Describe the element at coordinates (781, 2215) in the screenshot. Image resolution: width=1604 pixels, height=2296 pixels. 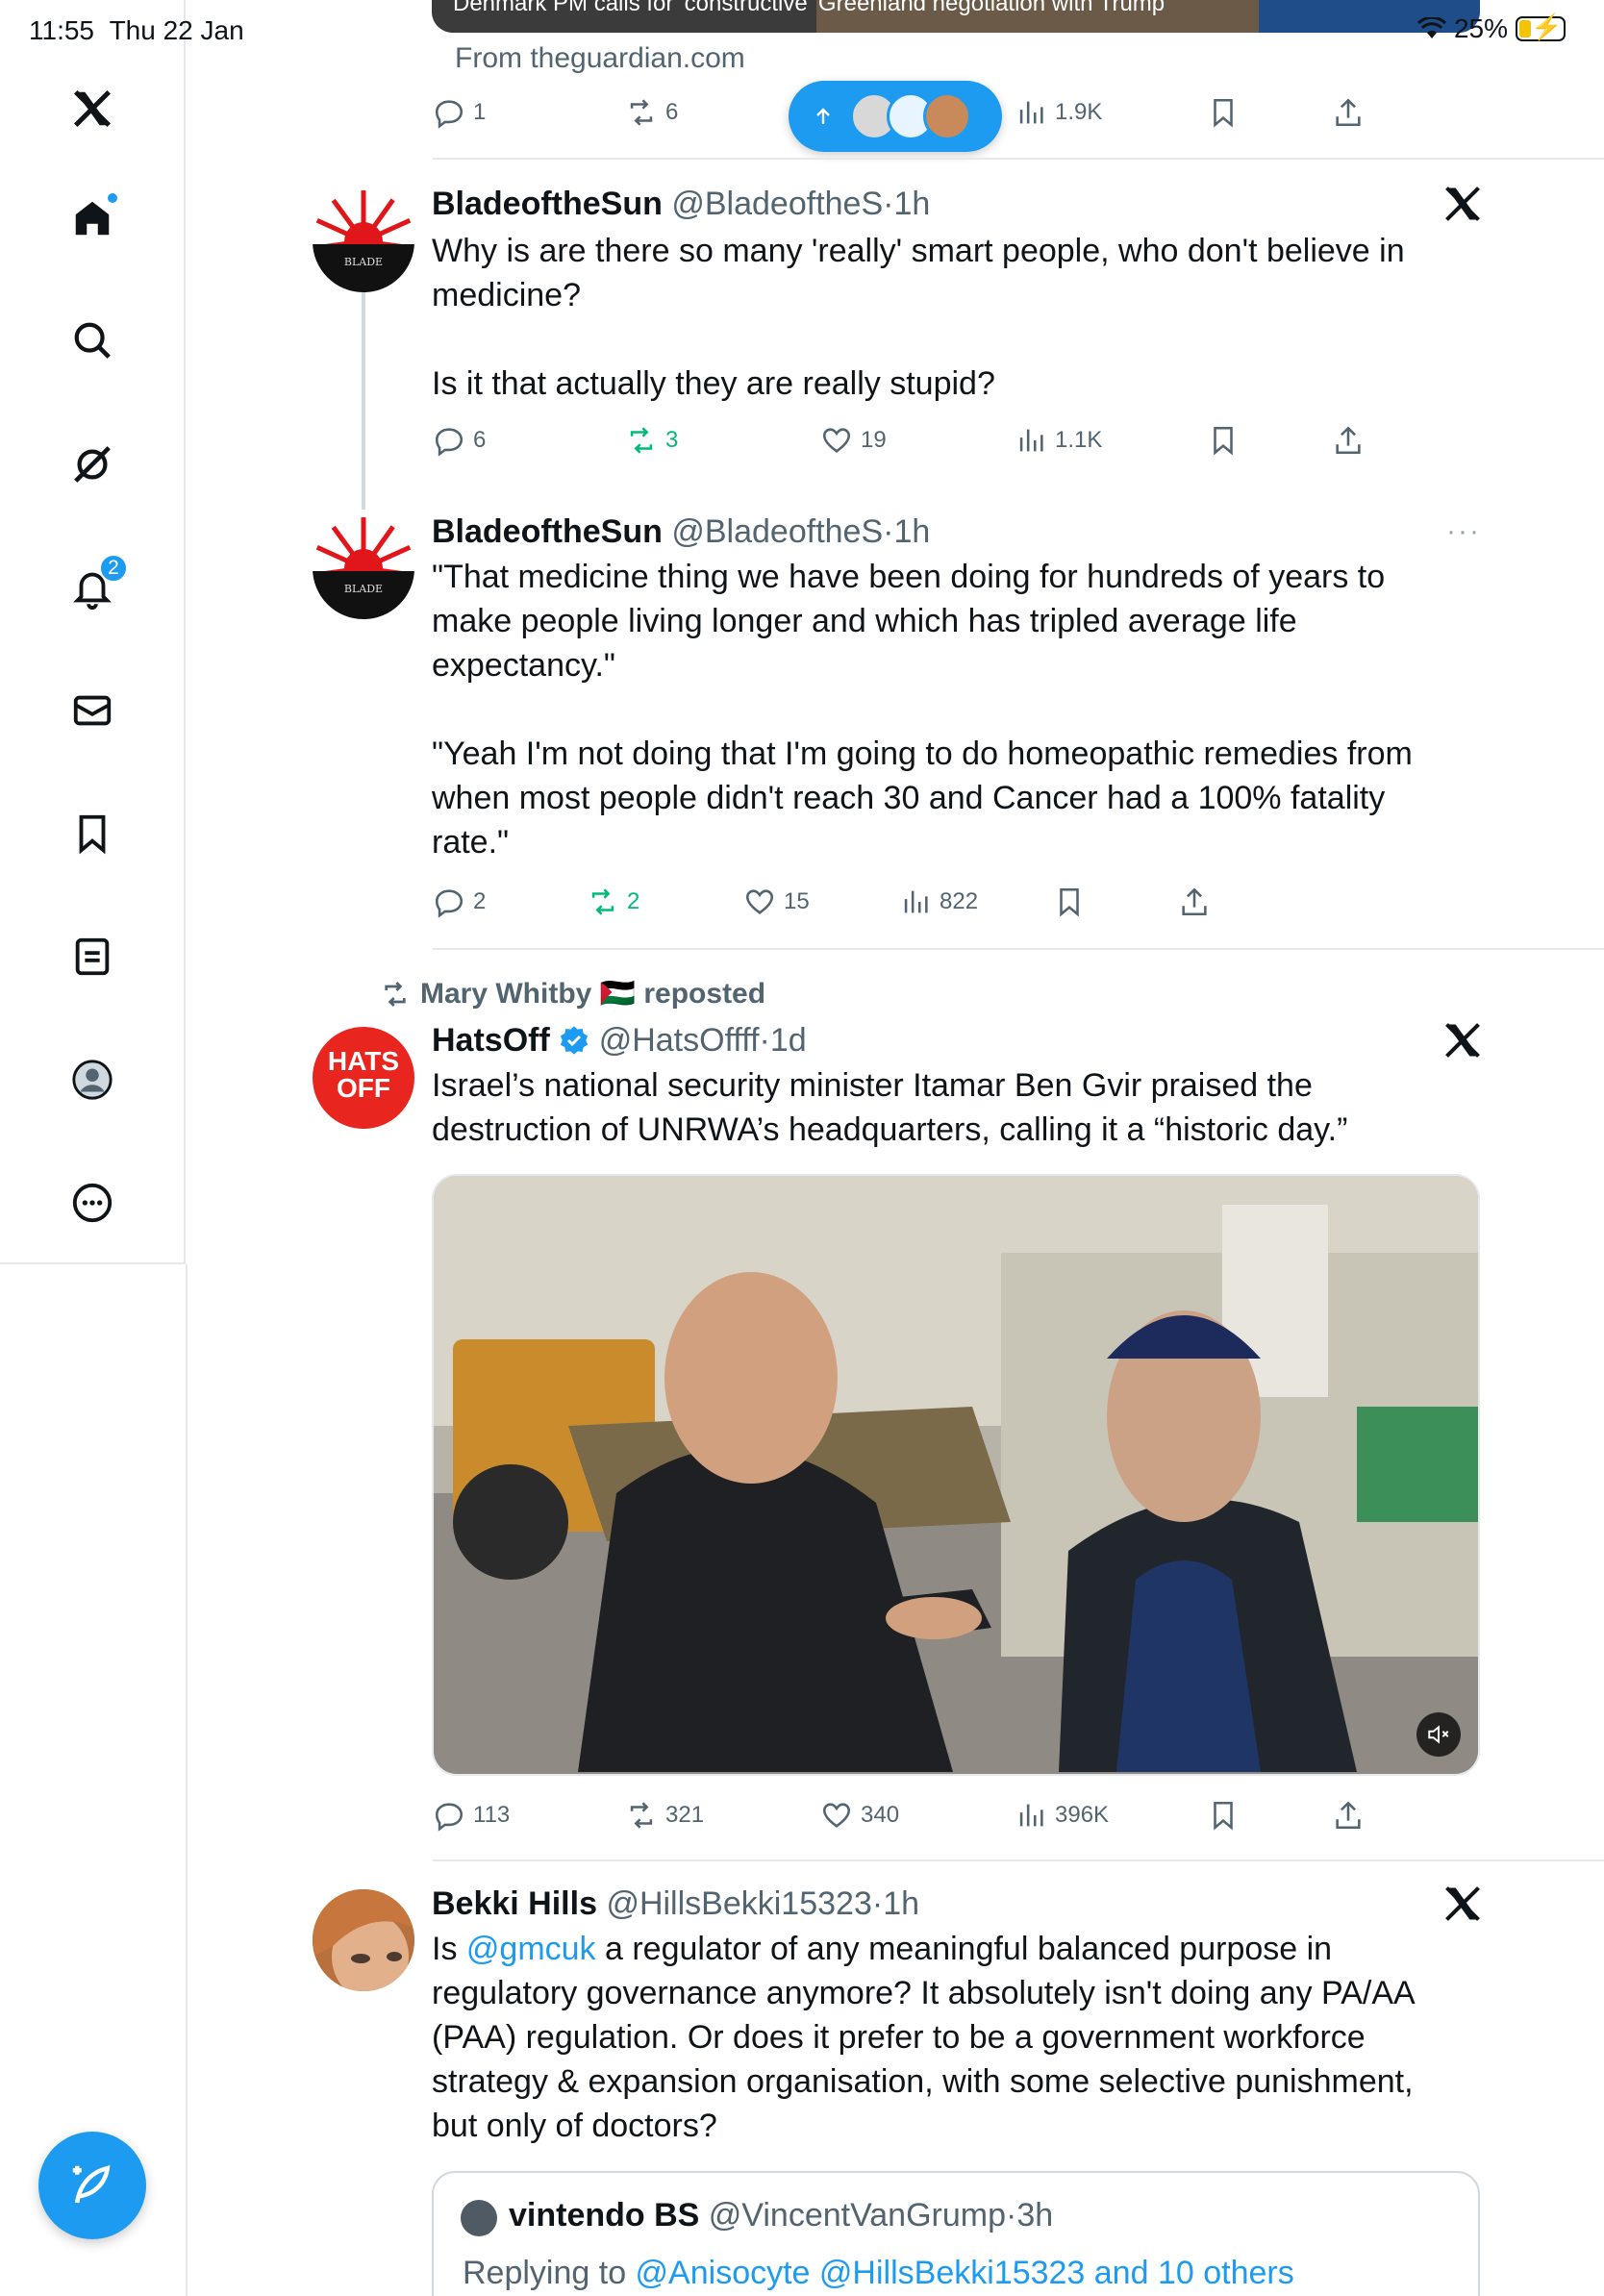
I see `quote-header: vintendo BS @VincentVanGrump·3h` at that location.